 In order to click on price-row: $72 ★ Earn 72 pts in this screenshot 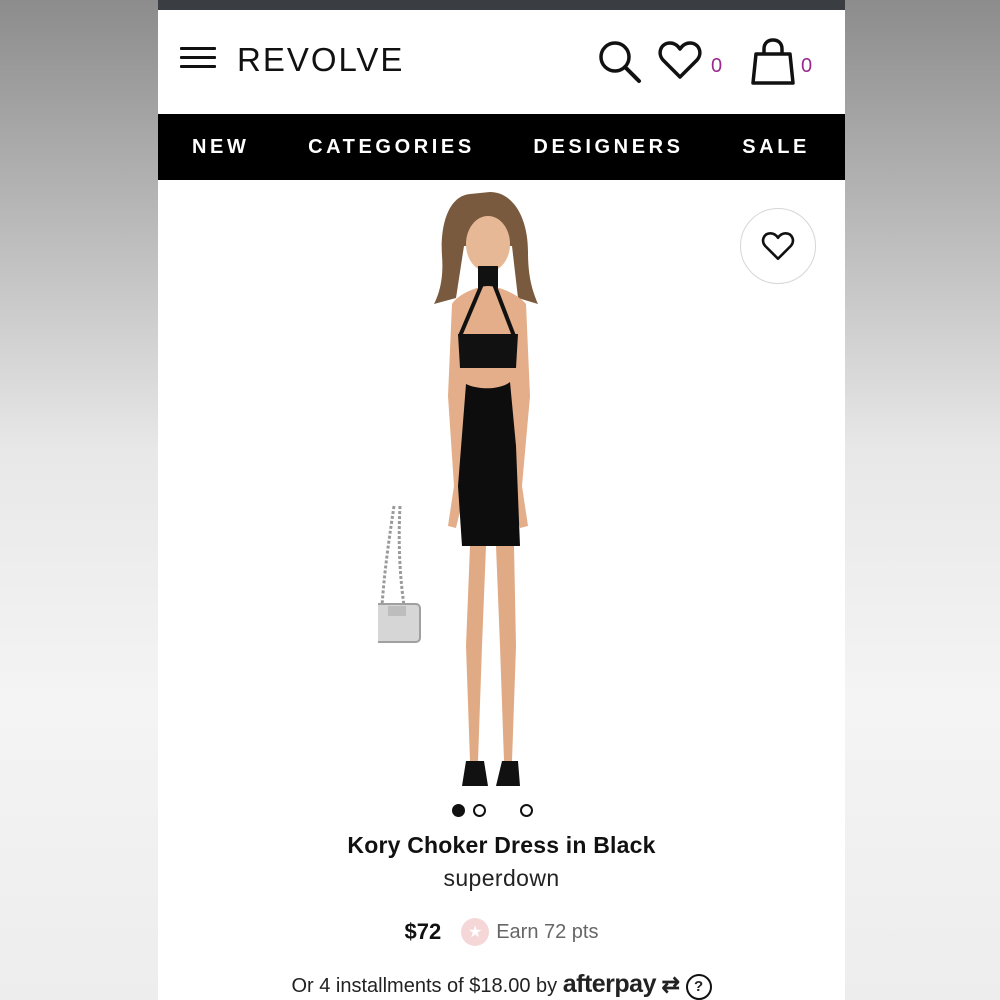, I will do `click(501, 932)`.